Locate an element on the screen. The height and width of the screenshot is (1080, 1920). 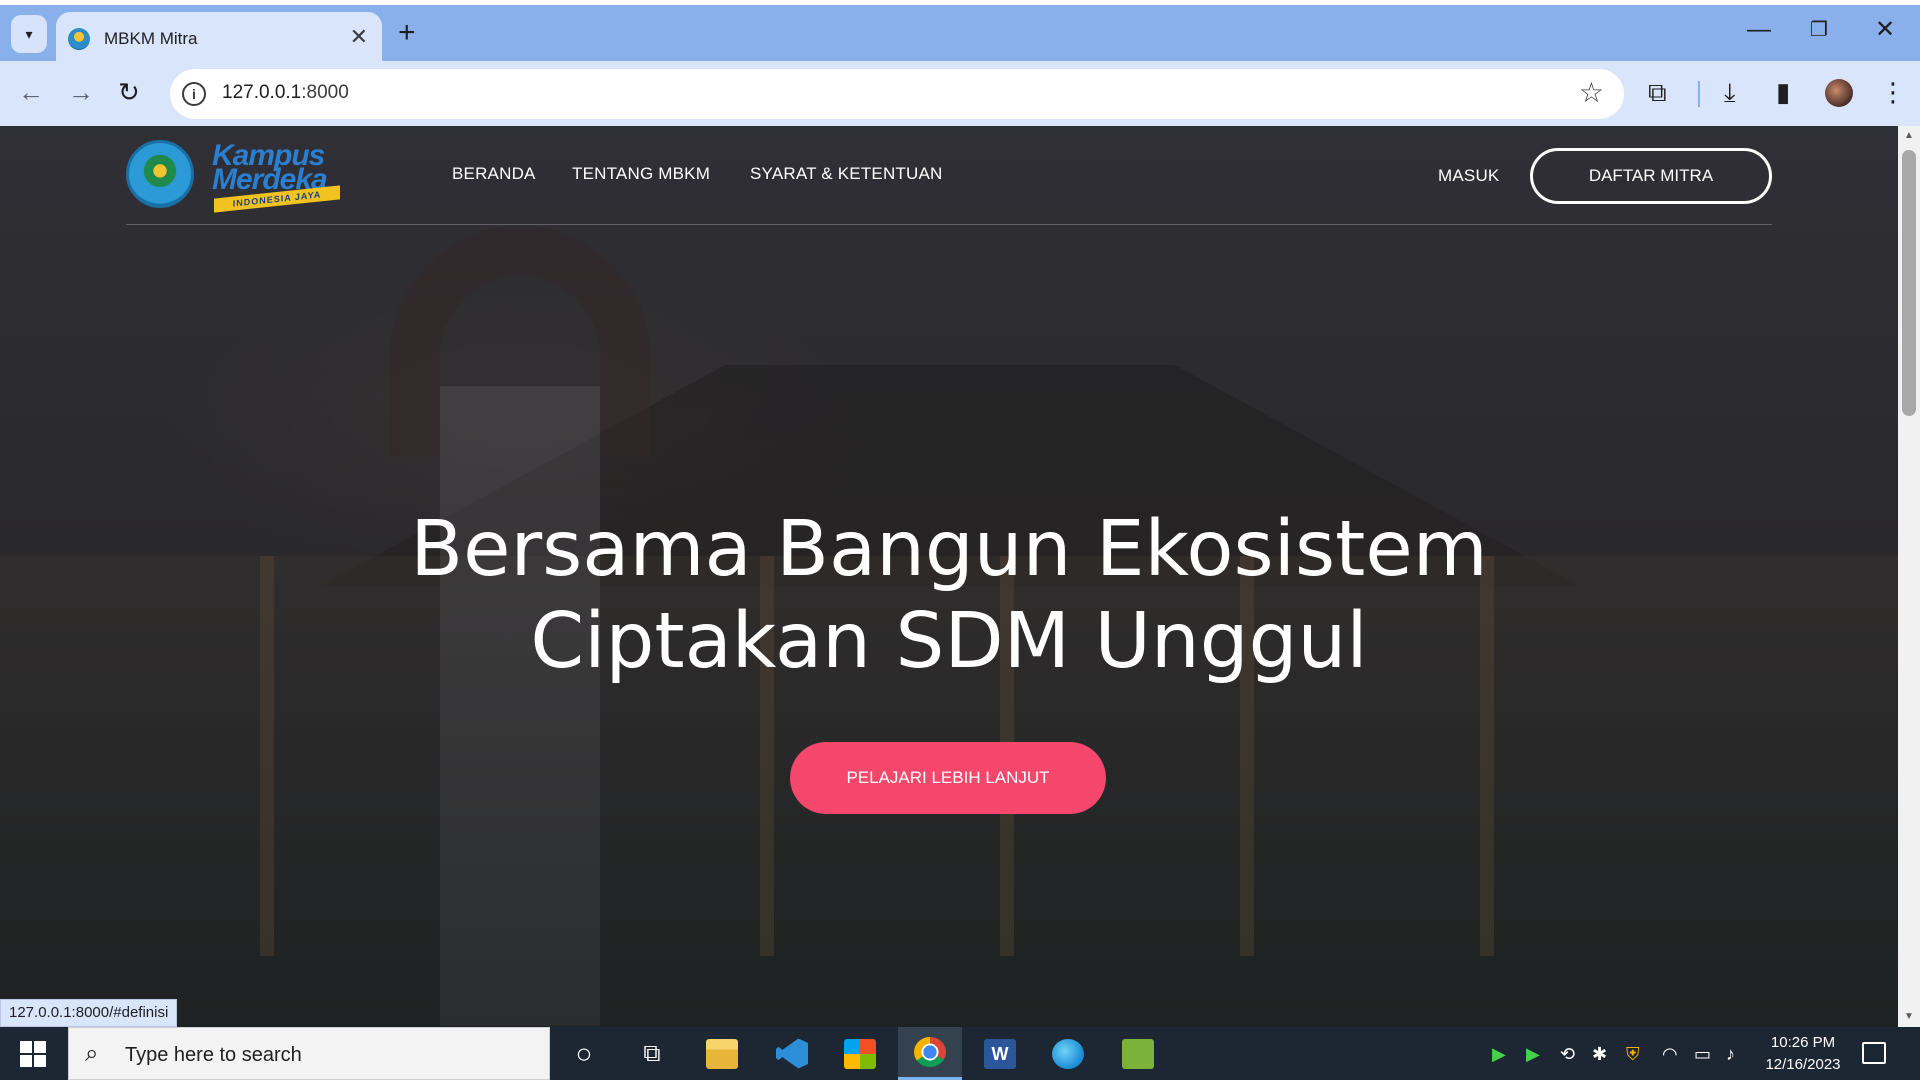
taskbar-search-box: ⌕ Type here to search is located at coordinates (309, 1053).